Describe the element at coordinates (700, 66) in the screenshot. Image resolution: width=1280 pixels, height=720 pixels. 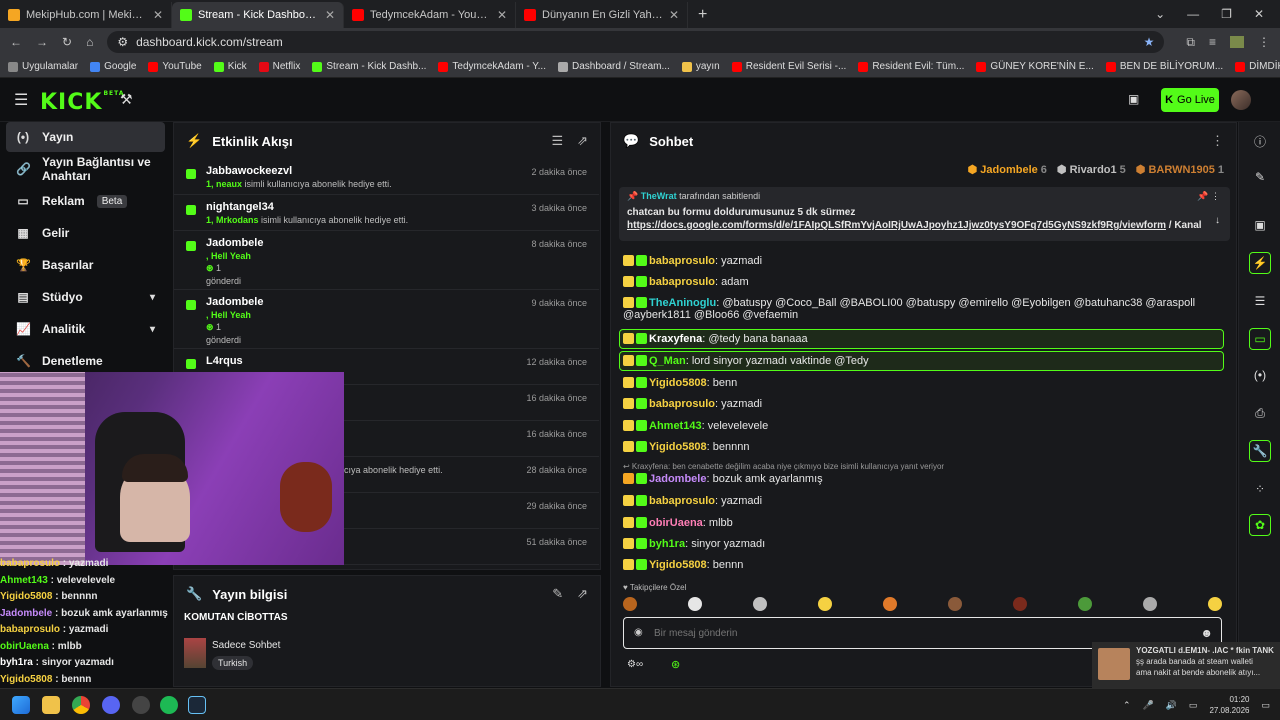
I see `bookmark-item: yayın` at that location.